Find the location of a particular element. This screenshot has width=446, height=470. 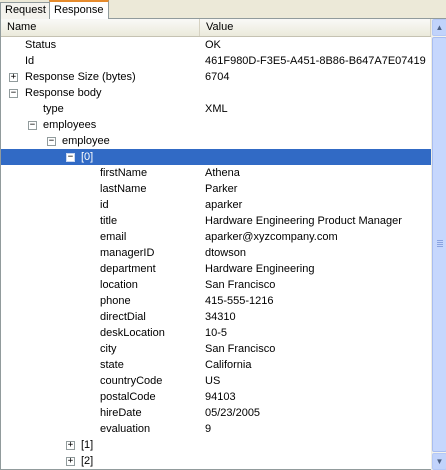

tab-strip: Request Response is located at coordinates (223, 10).